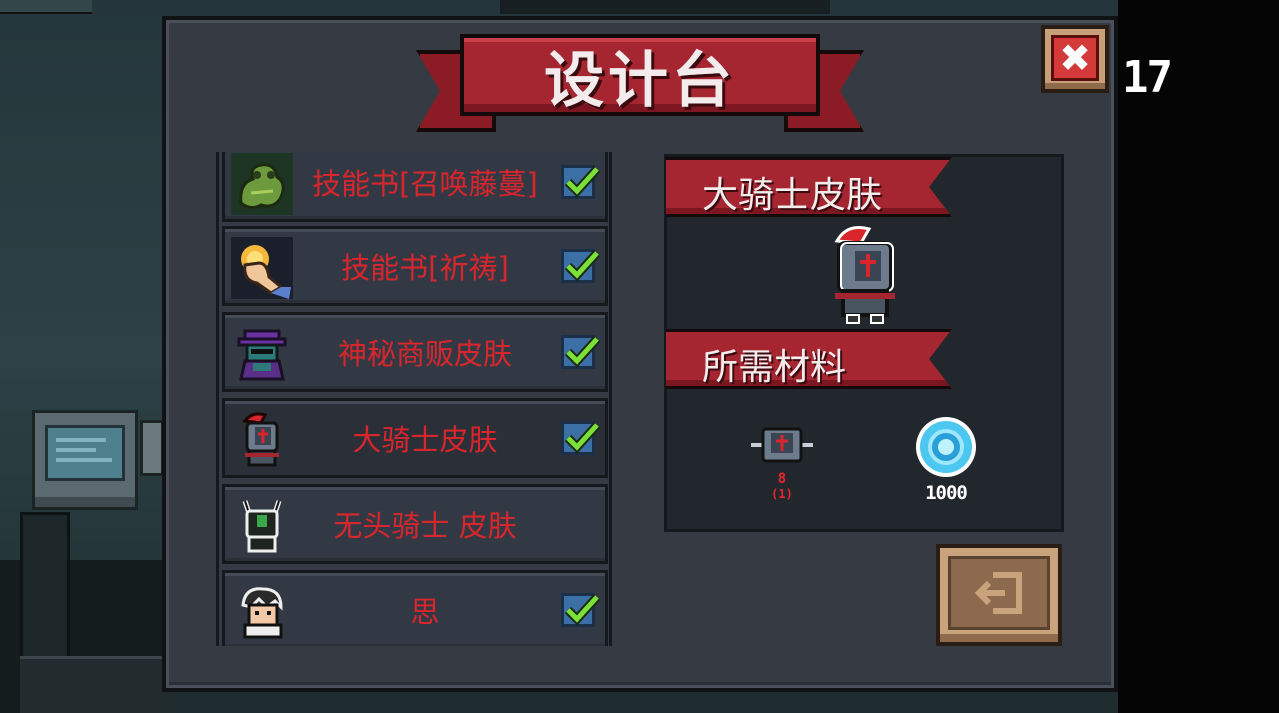  I want to click on item-name: 无头骑士 皮肤, so click(425, 526).